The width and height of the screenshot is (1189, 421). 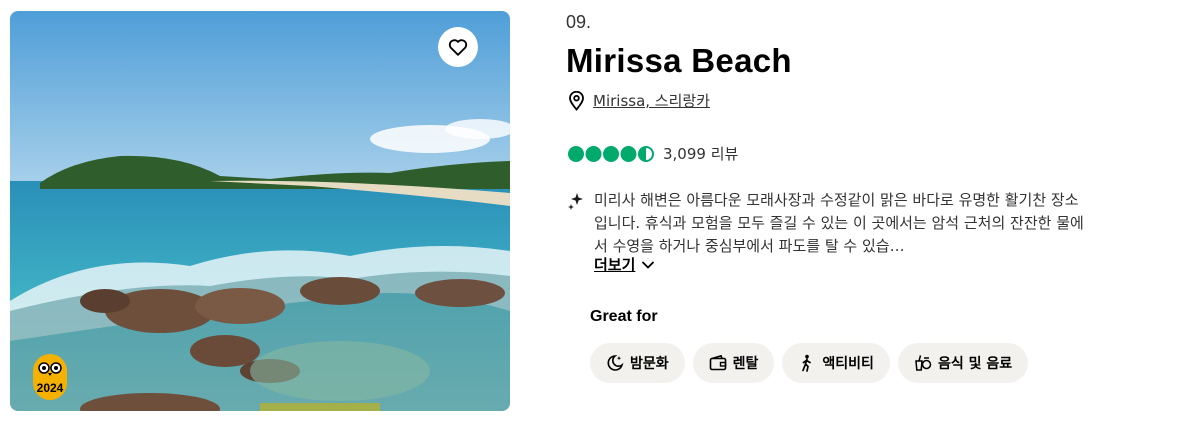 What do you see at coordinates (615, 363) in the screenshot?
I see `moon-star-icon` at bounding box center [615, 363].